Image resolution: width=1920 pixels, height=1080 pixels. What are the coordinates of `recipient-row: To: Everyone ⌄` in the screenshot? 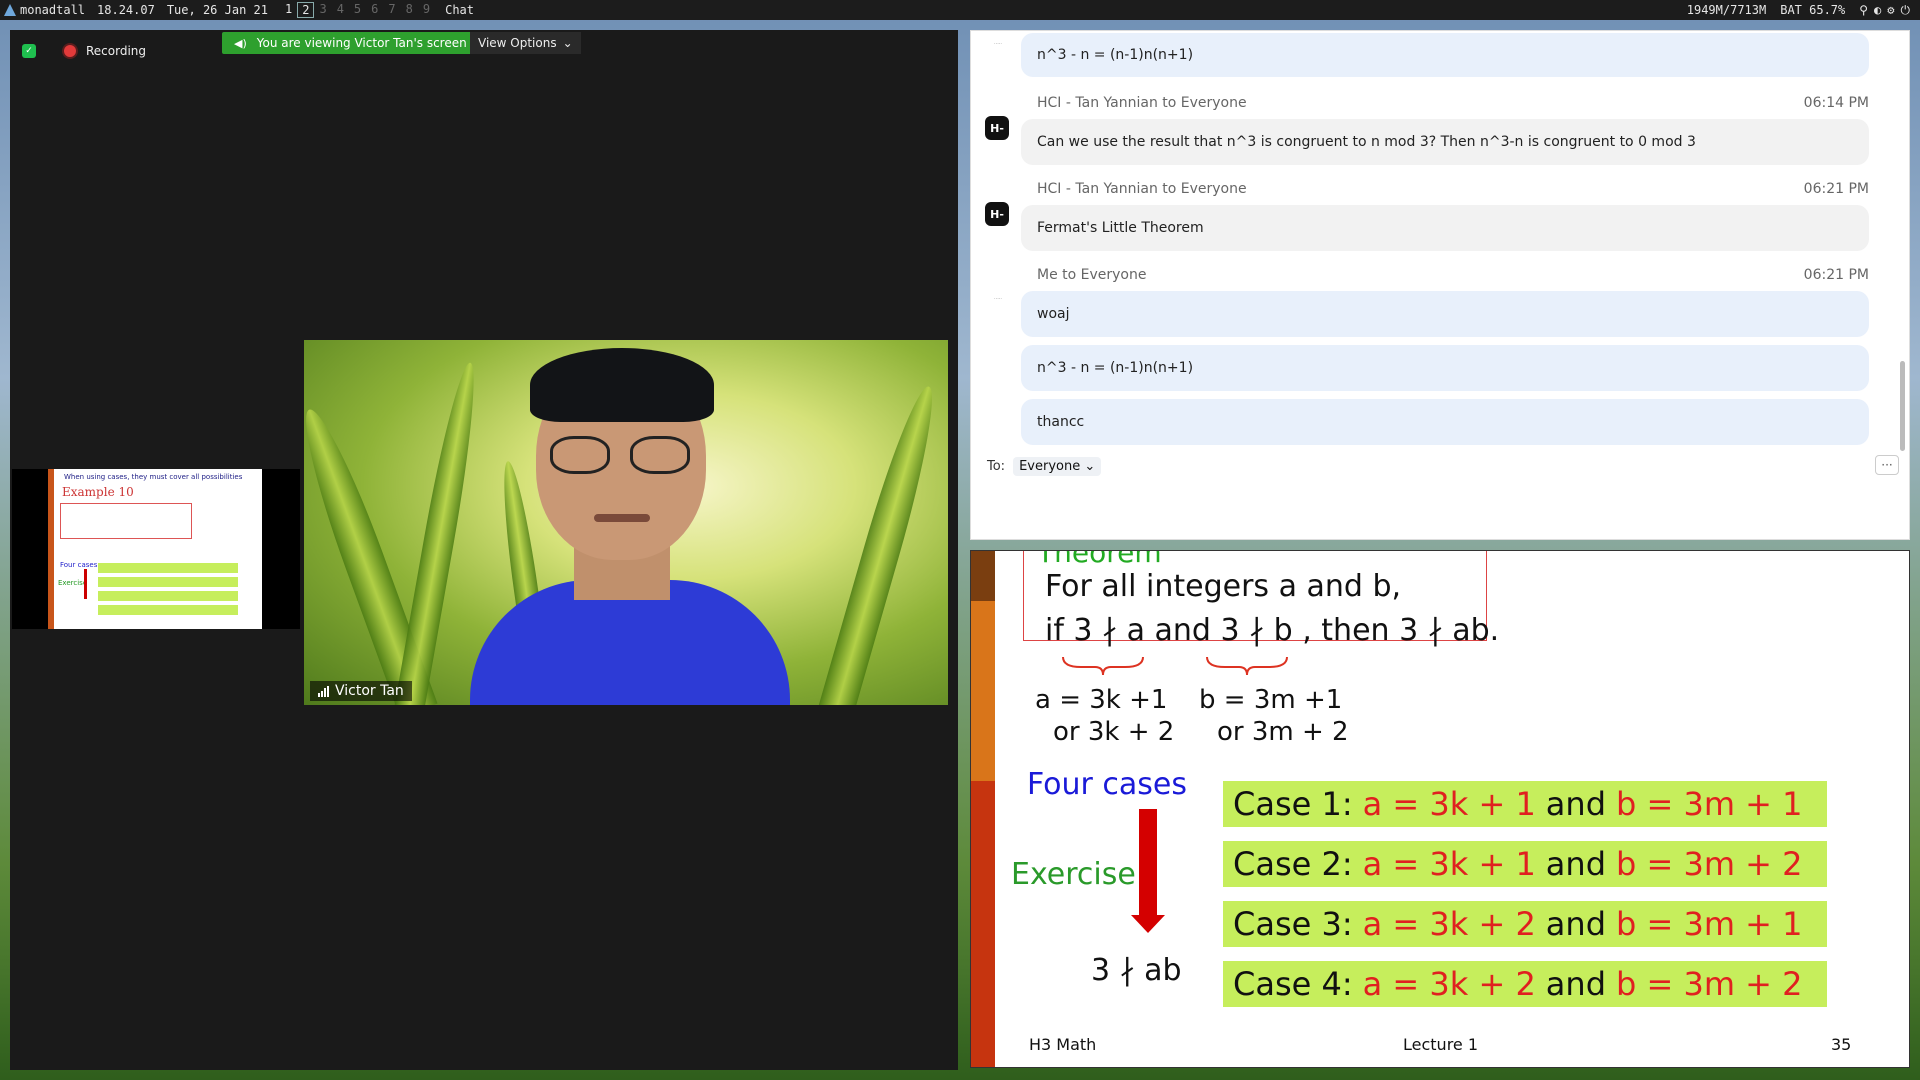 It's located at (1044, 466).